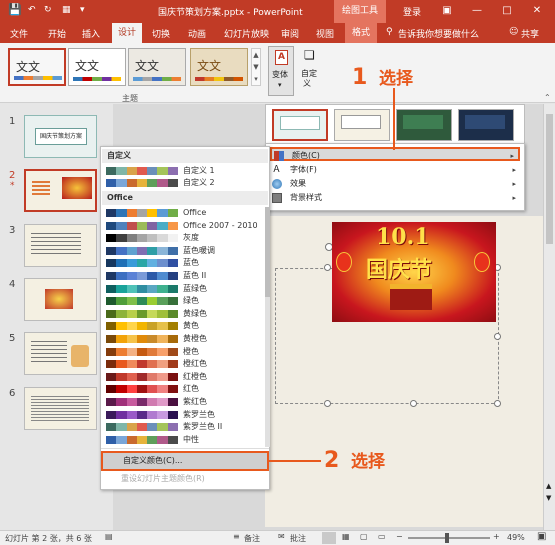 This screenshot has width=555, height=545. Describe the element at coordinates (399, 536) in the screenshot. I see `zoom-out-icon: −` at that location.